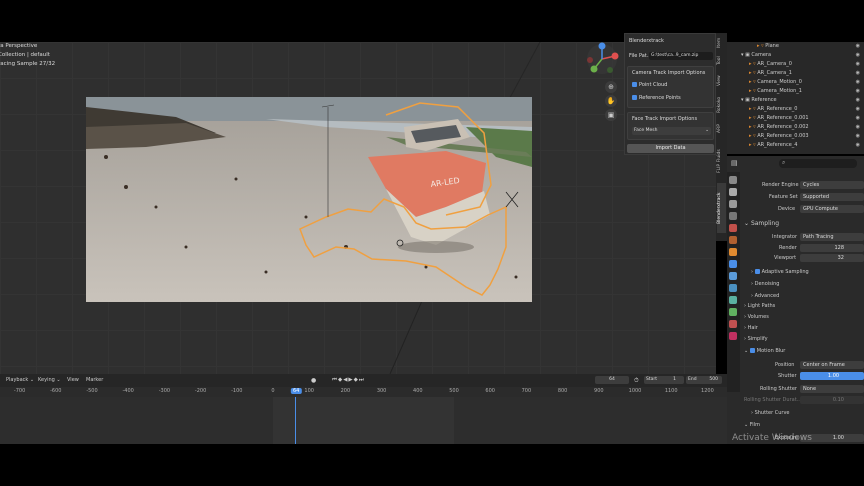  What do you see at coordinates (733, 180) in the screenshot?
I see `tool-tab-icon` at bounding box center [733, 180].